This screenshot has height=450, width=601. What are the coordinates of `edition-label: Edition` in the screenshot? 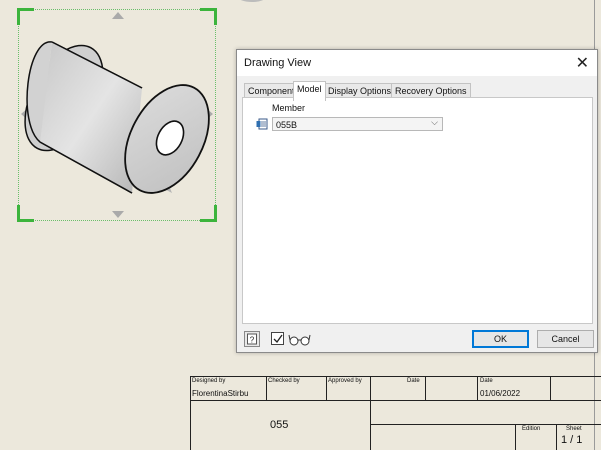 It's located at (531, 429).